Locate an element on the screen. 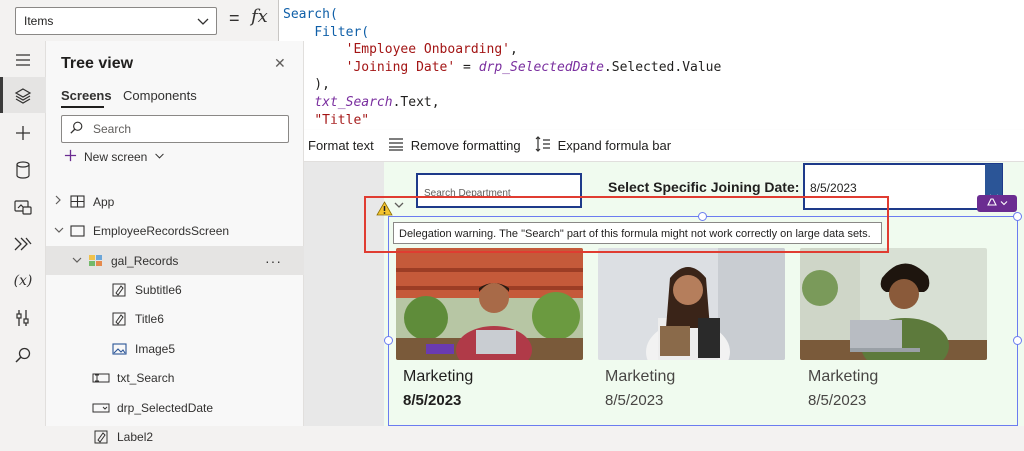  equals-sign: = is located at coordinates (234, 18).